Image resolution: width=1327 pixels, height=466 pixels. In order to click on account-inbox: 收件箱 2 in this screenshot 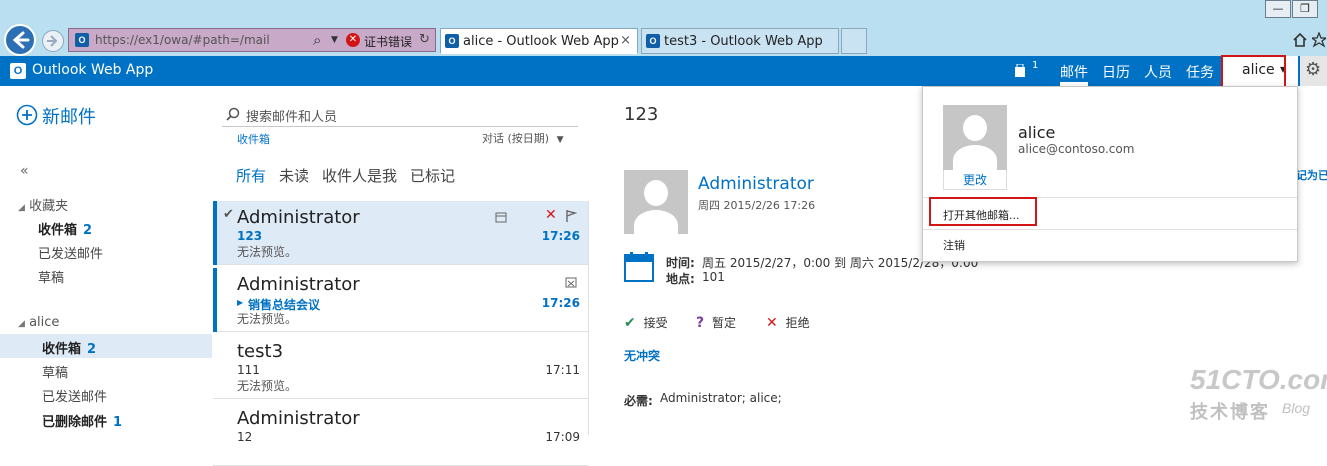, I will do `click(69, 347)`.